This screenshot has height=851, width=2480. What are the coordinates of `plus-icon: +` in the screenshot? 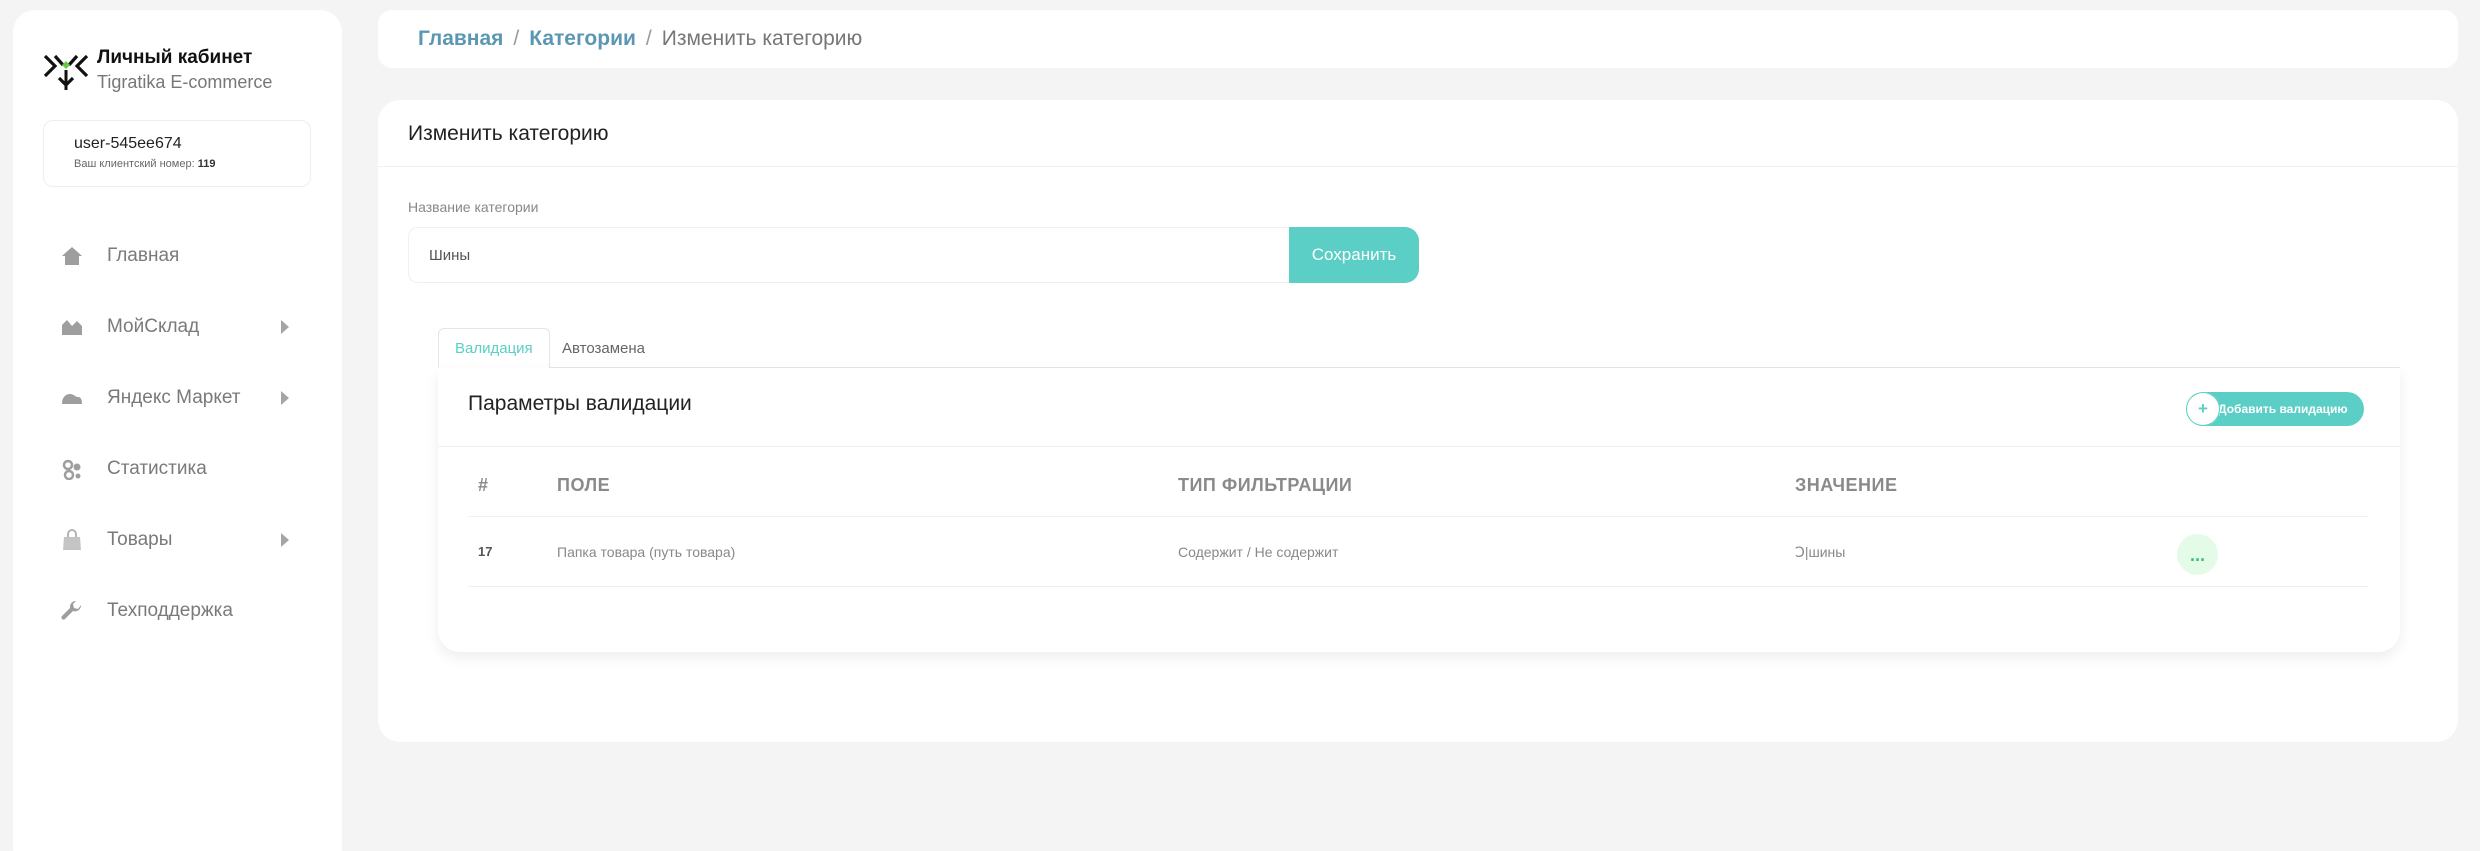 It's located at (2203, 409).